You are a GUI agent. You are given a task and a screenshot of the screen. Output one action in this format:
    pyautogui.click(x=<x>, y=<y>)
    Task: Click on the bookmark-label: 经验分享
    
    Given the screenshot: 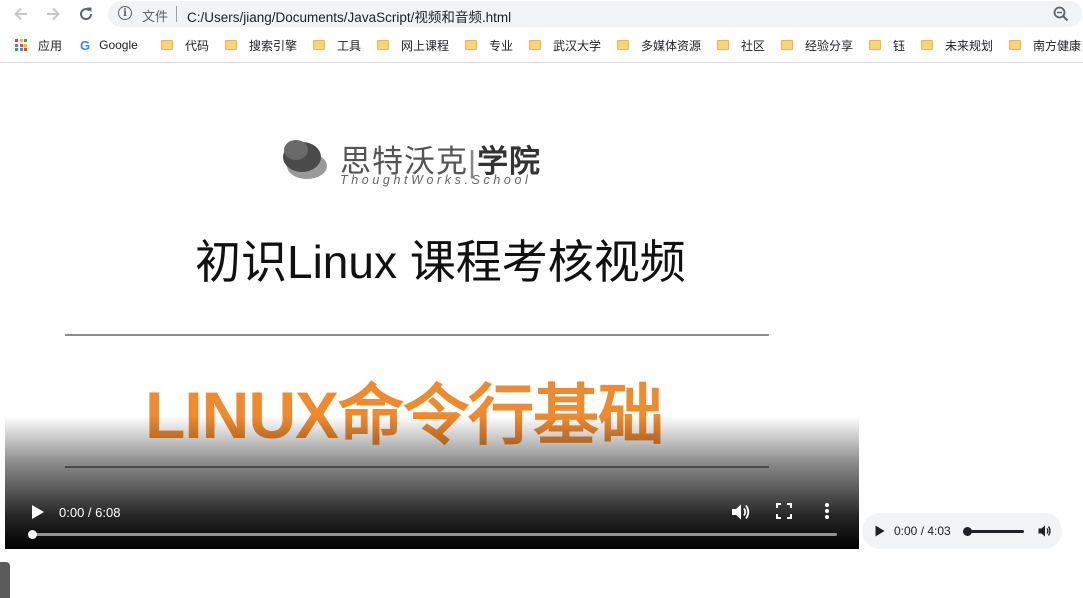 What is the action you would take?
    pyautogui.click(x=829, y=45)
    